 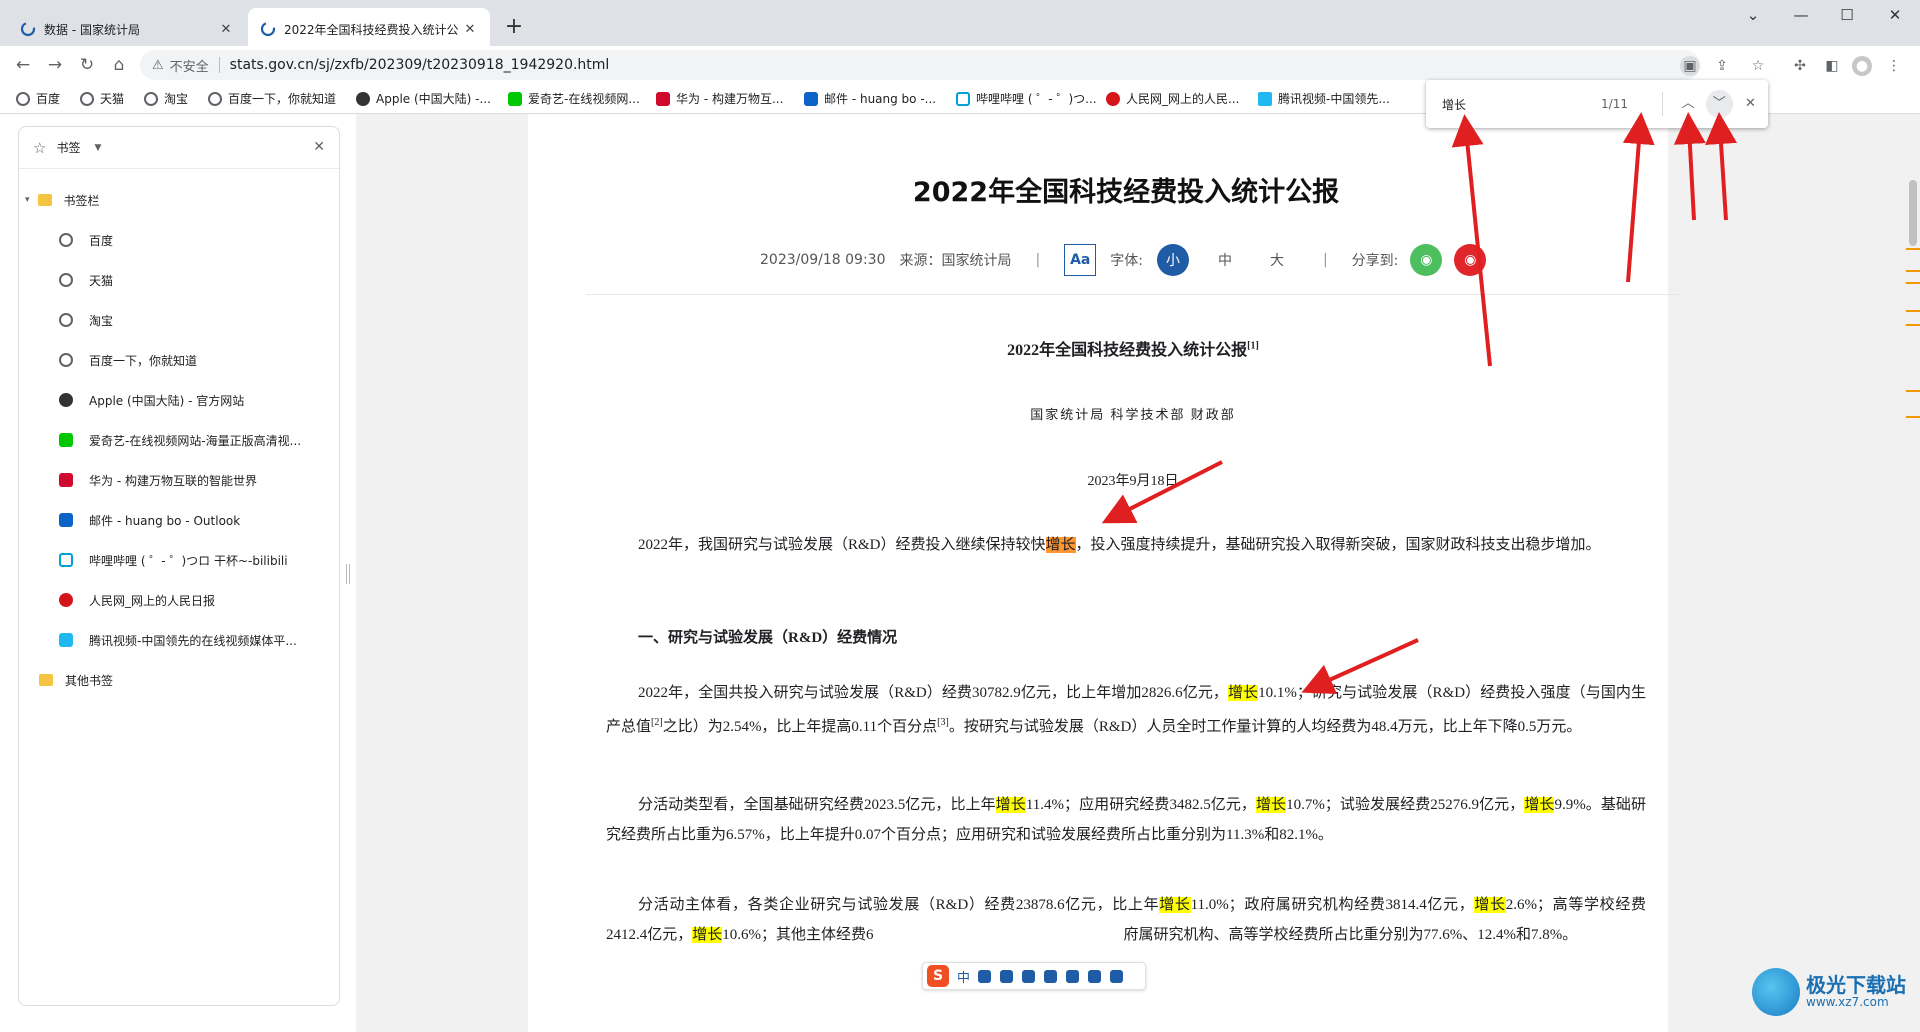 What do you see at coordinates (657, 722) in the screenshot?
I see `footnote-ref: [2]` at bounding box center [657, 722].